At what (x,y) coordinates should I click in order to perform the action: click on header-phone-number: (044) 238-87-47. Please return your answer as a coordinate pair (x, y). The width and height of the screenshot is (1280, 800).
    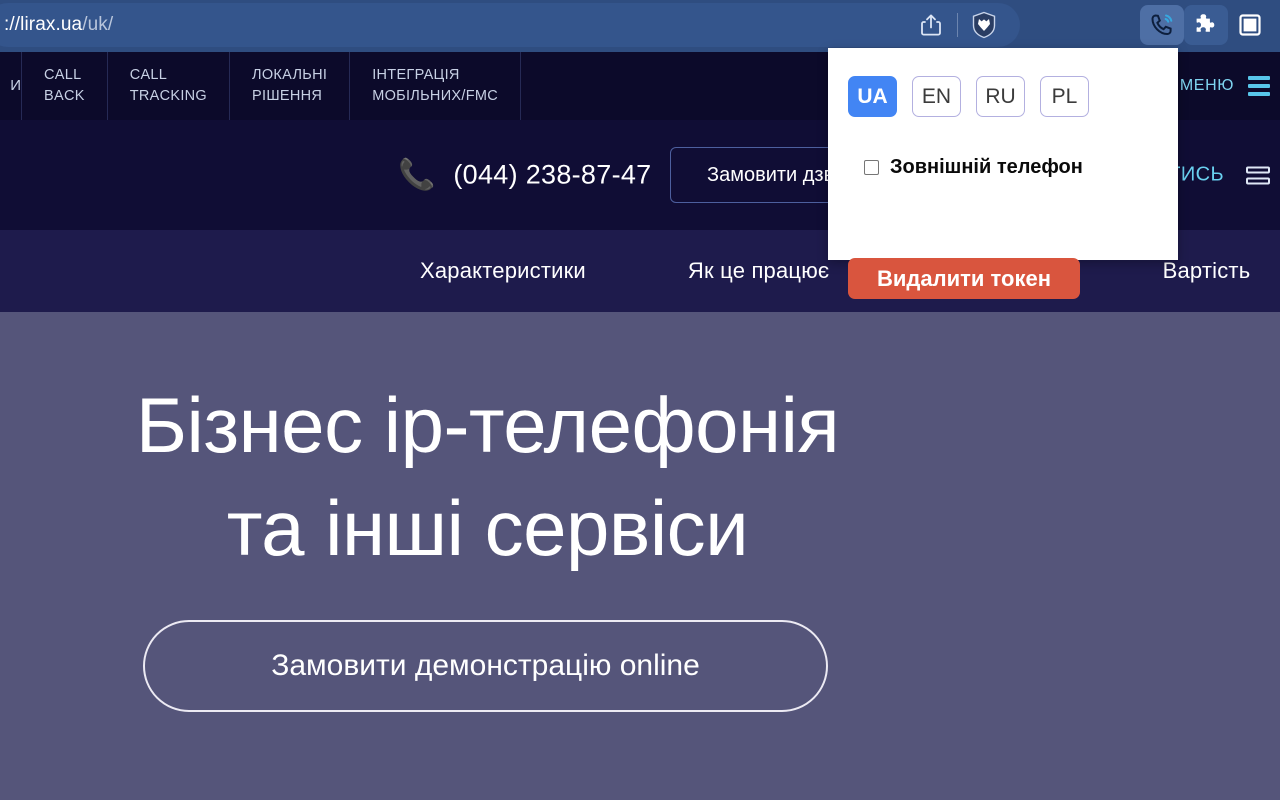
    Looking at the image, I should click on (552, 175).